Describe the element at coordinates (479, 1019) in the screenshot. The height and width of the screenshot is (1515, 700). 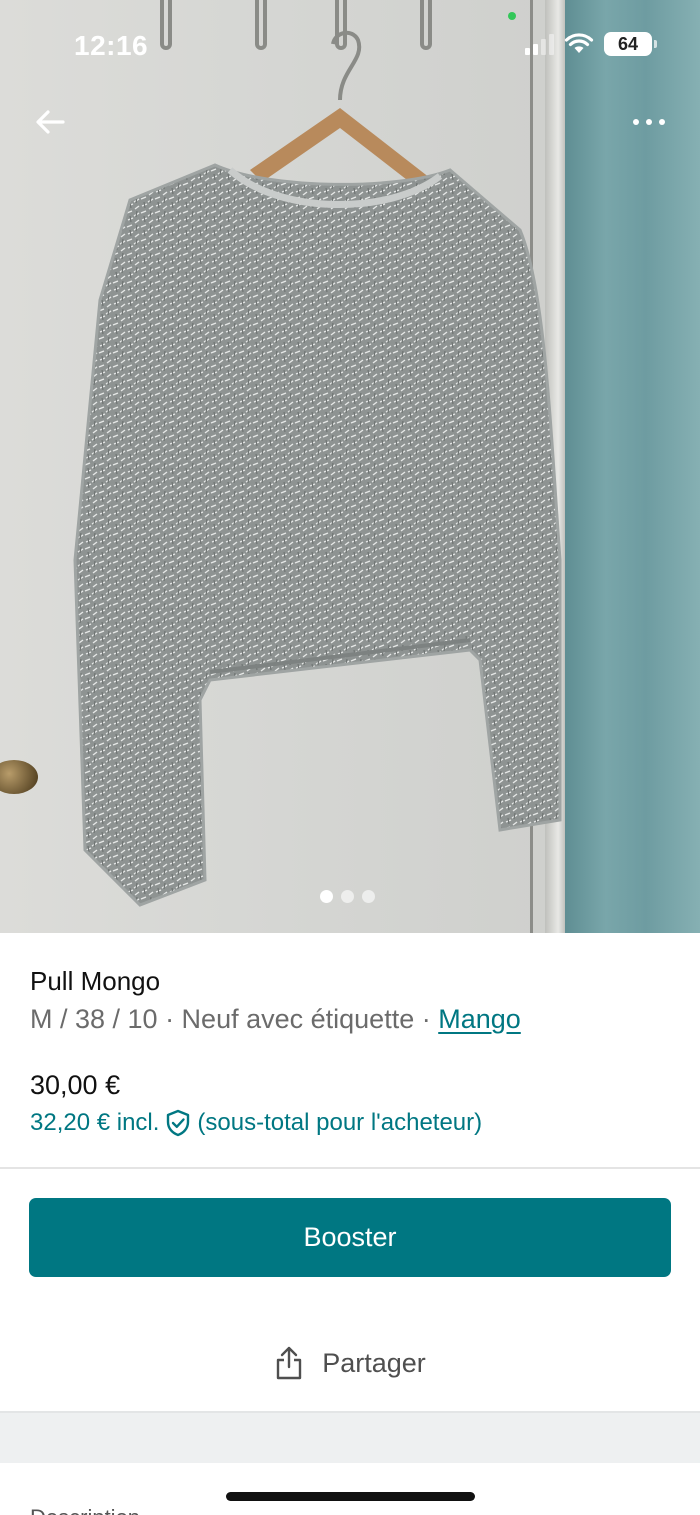
I see `brand-link: Mango` at that location.